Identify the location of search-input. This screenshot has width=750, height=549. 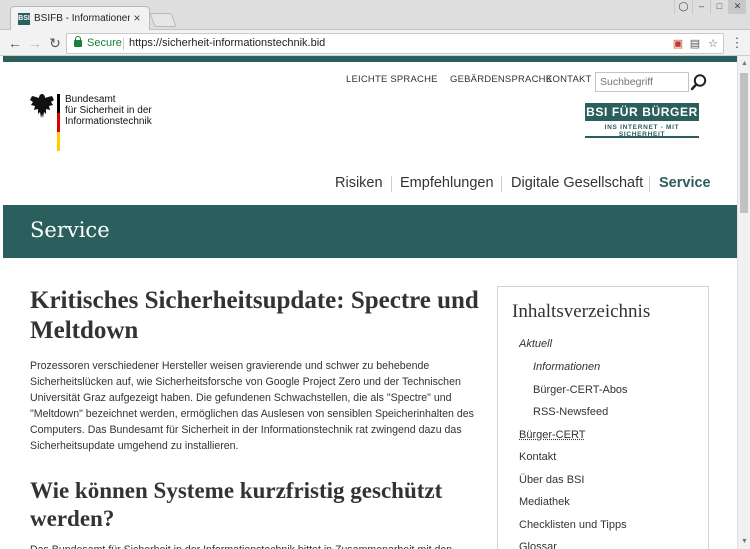
(642, 82).